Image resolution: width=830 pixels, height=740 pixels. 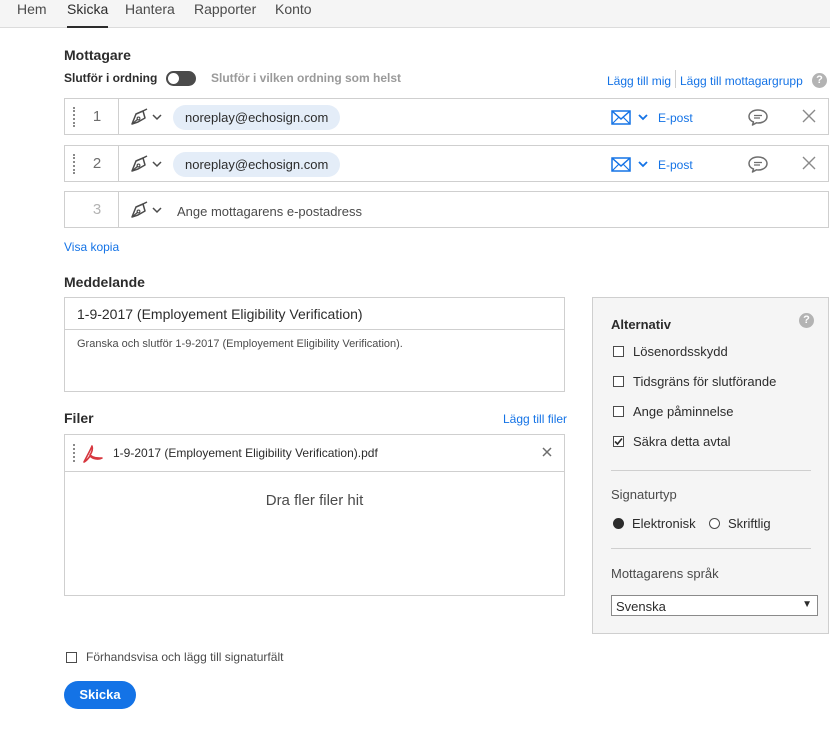 What do you see at coordinates (749, 523) in the screenshot?
I see `radio-label: Skriftlig` at bounding box center [749, 523].